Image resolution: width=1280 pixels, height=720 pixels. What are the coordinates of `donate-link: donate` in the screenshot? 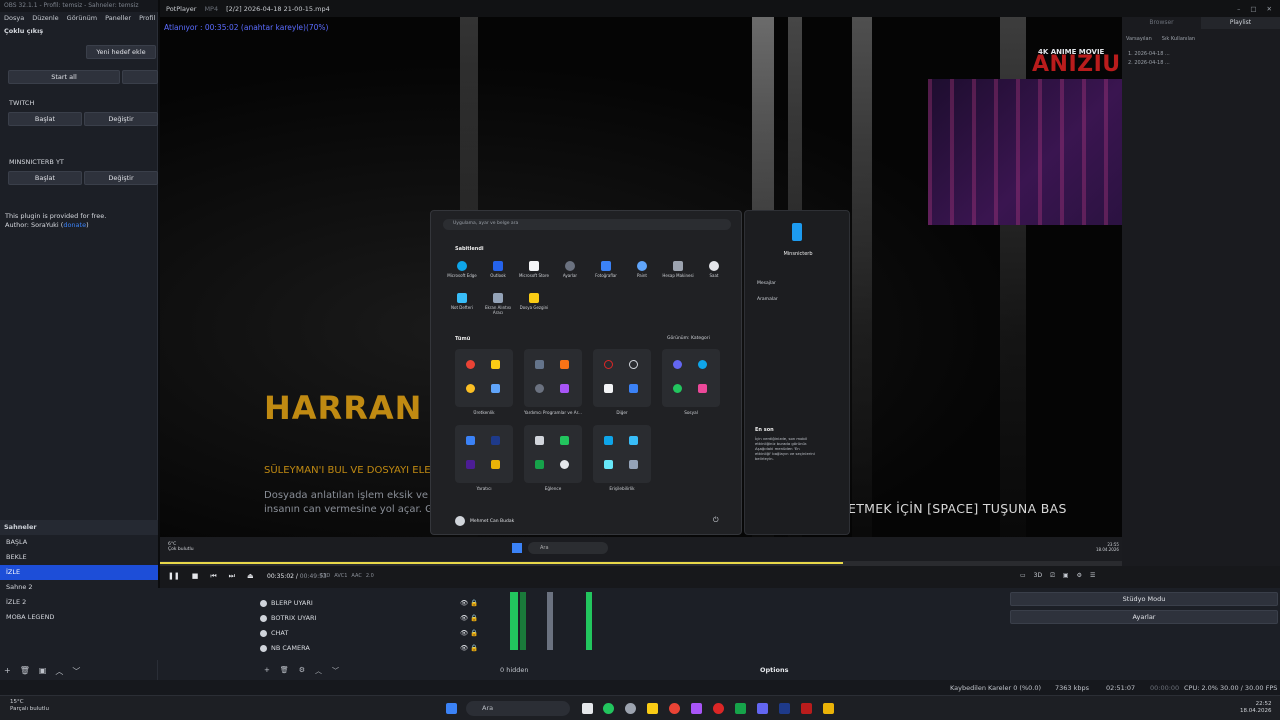 It's located at (74, 225).